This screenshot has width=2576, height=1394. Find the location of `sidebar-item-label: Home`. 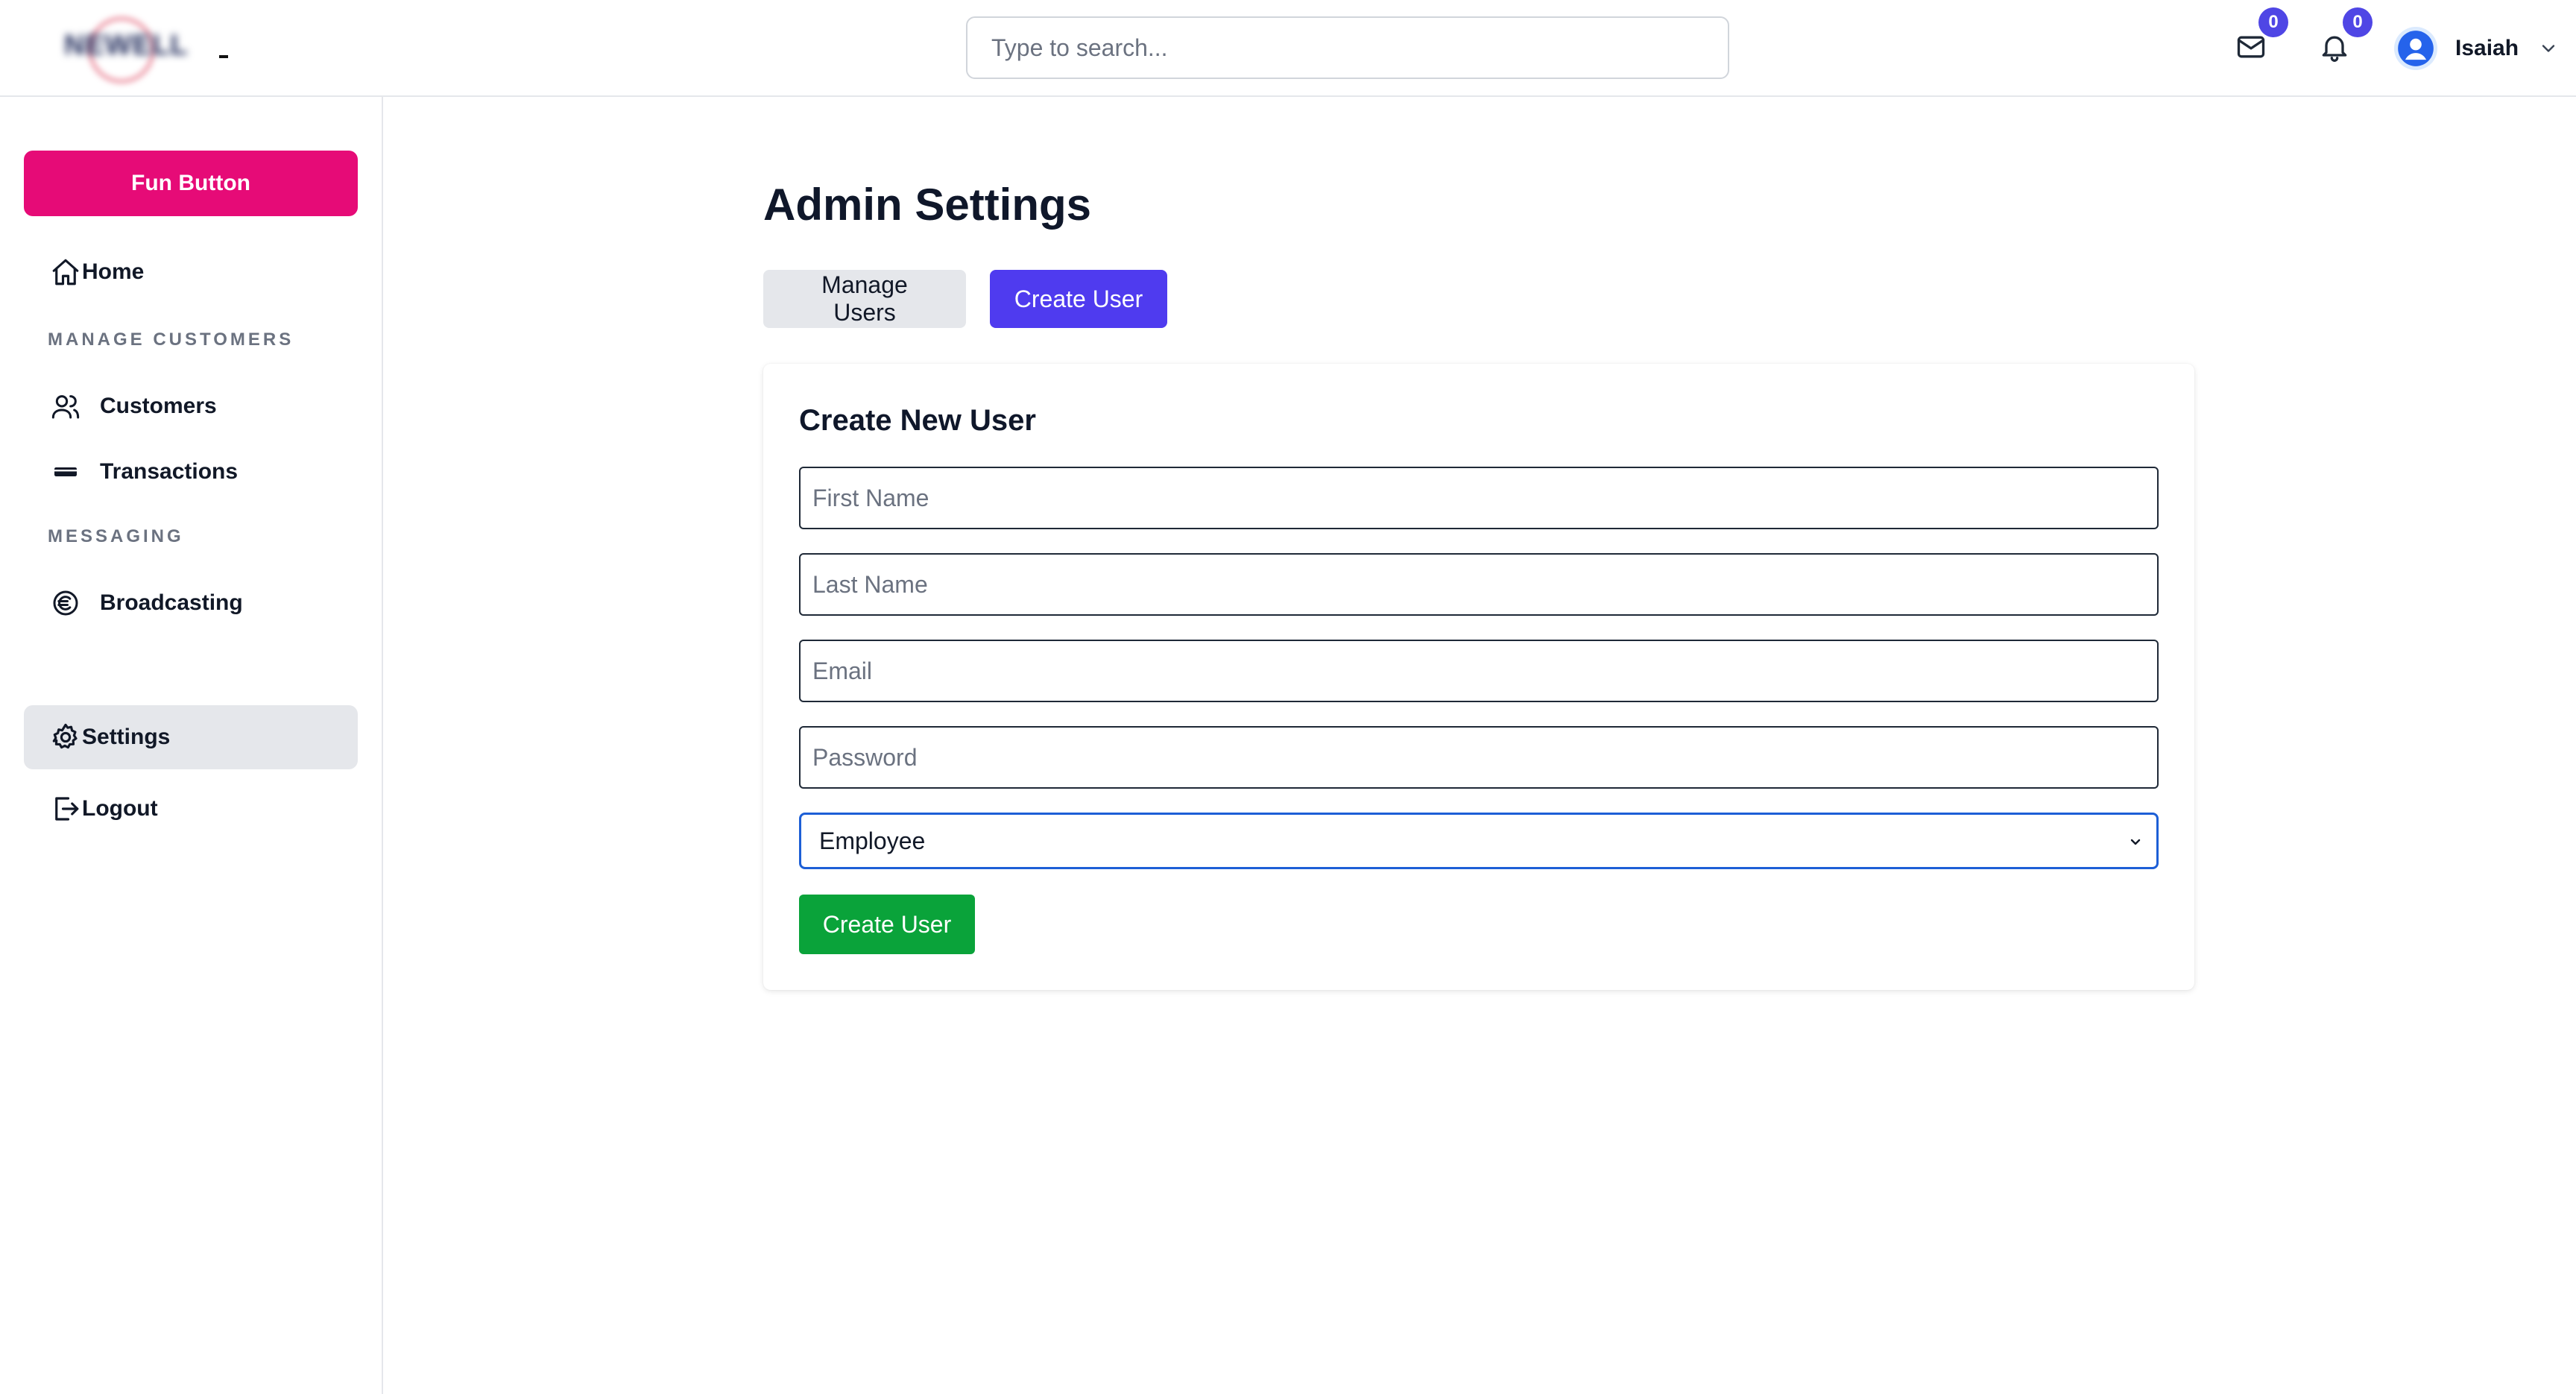

sidebar-item-label: Home is located at coordinates (114, 272).